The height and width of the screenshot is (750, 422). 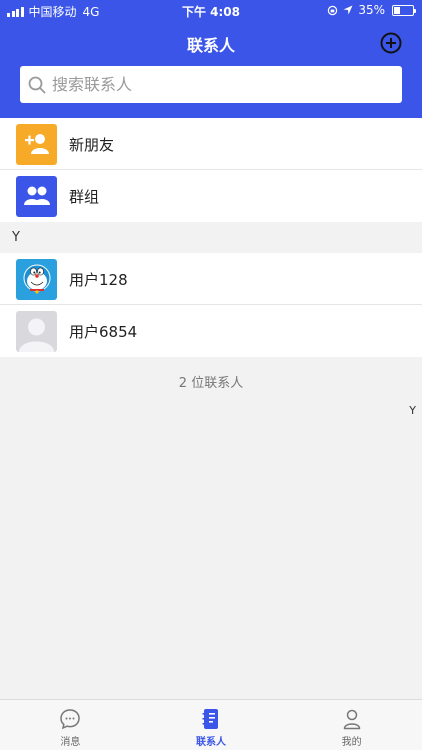 I want to click on search-box, so click(x=211, y=84).